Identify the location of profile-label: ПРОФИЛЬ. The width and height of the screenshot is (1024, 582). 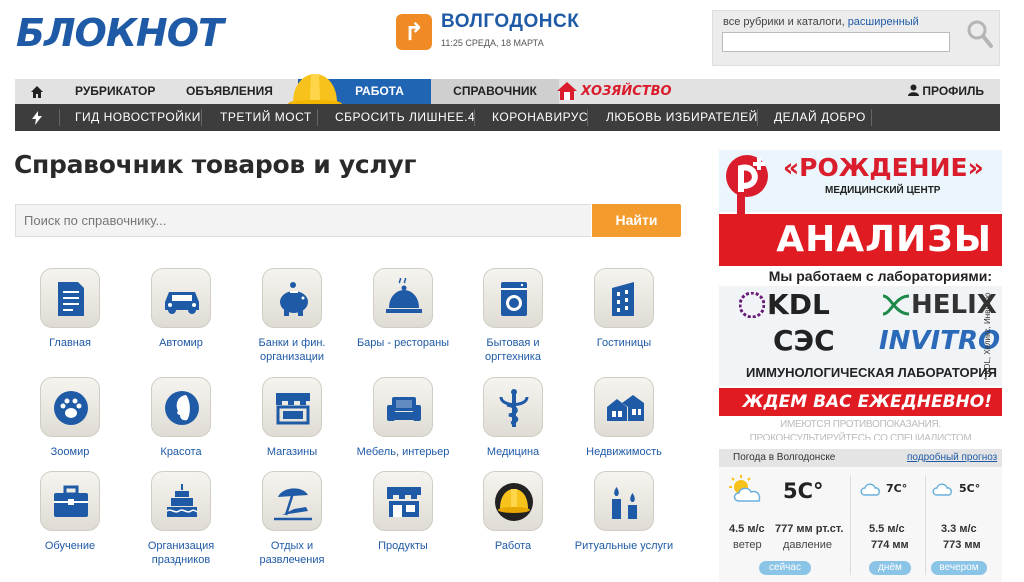
(953, 91).